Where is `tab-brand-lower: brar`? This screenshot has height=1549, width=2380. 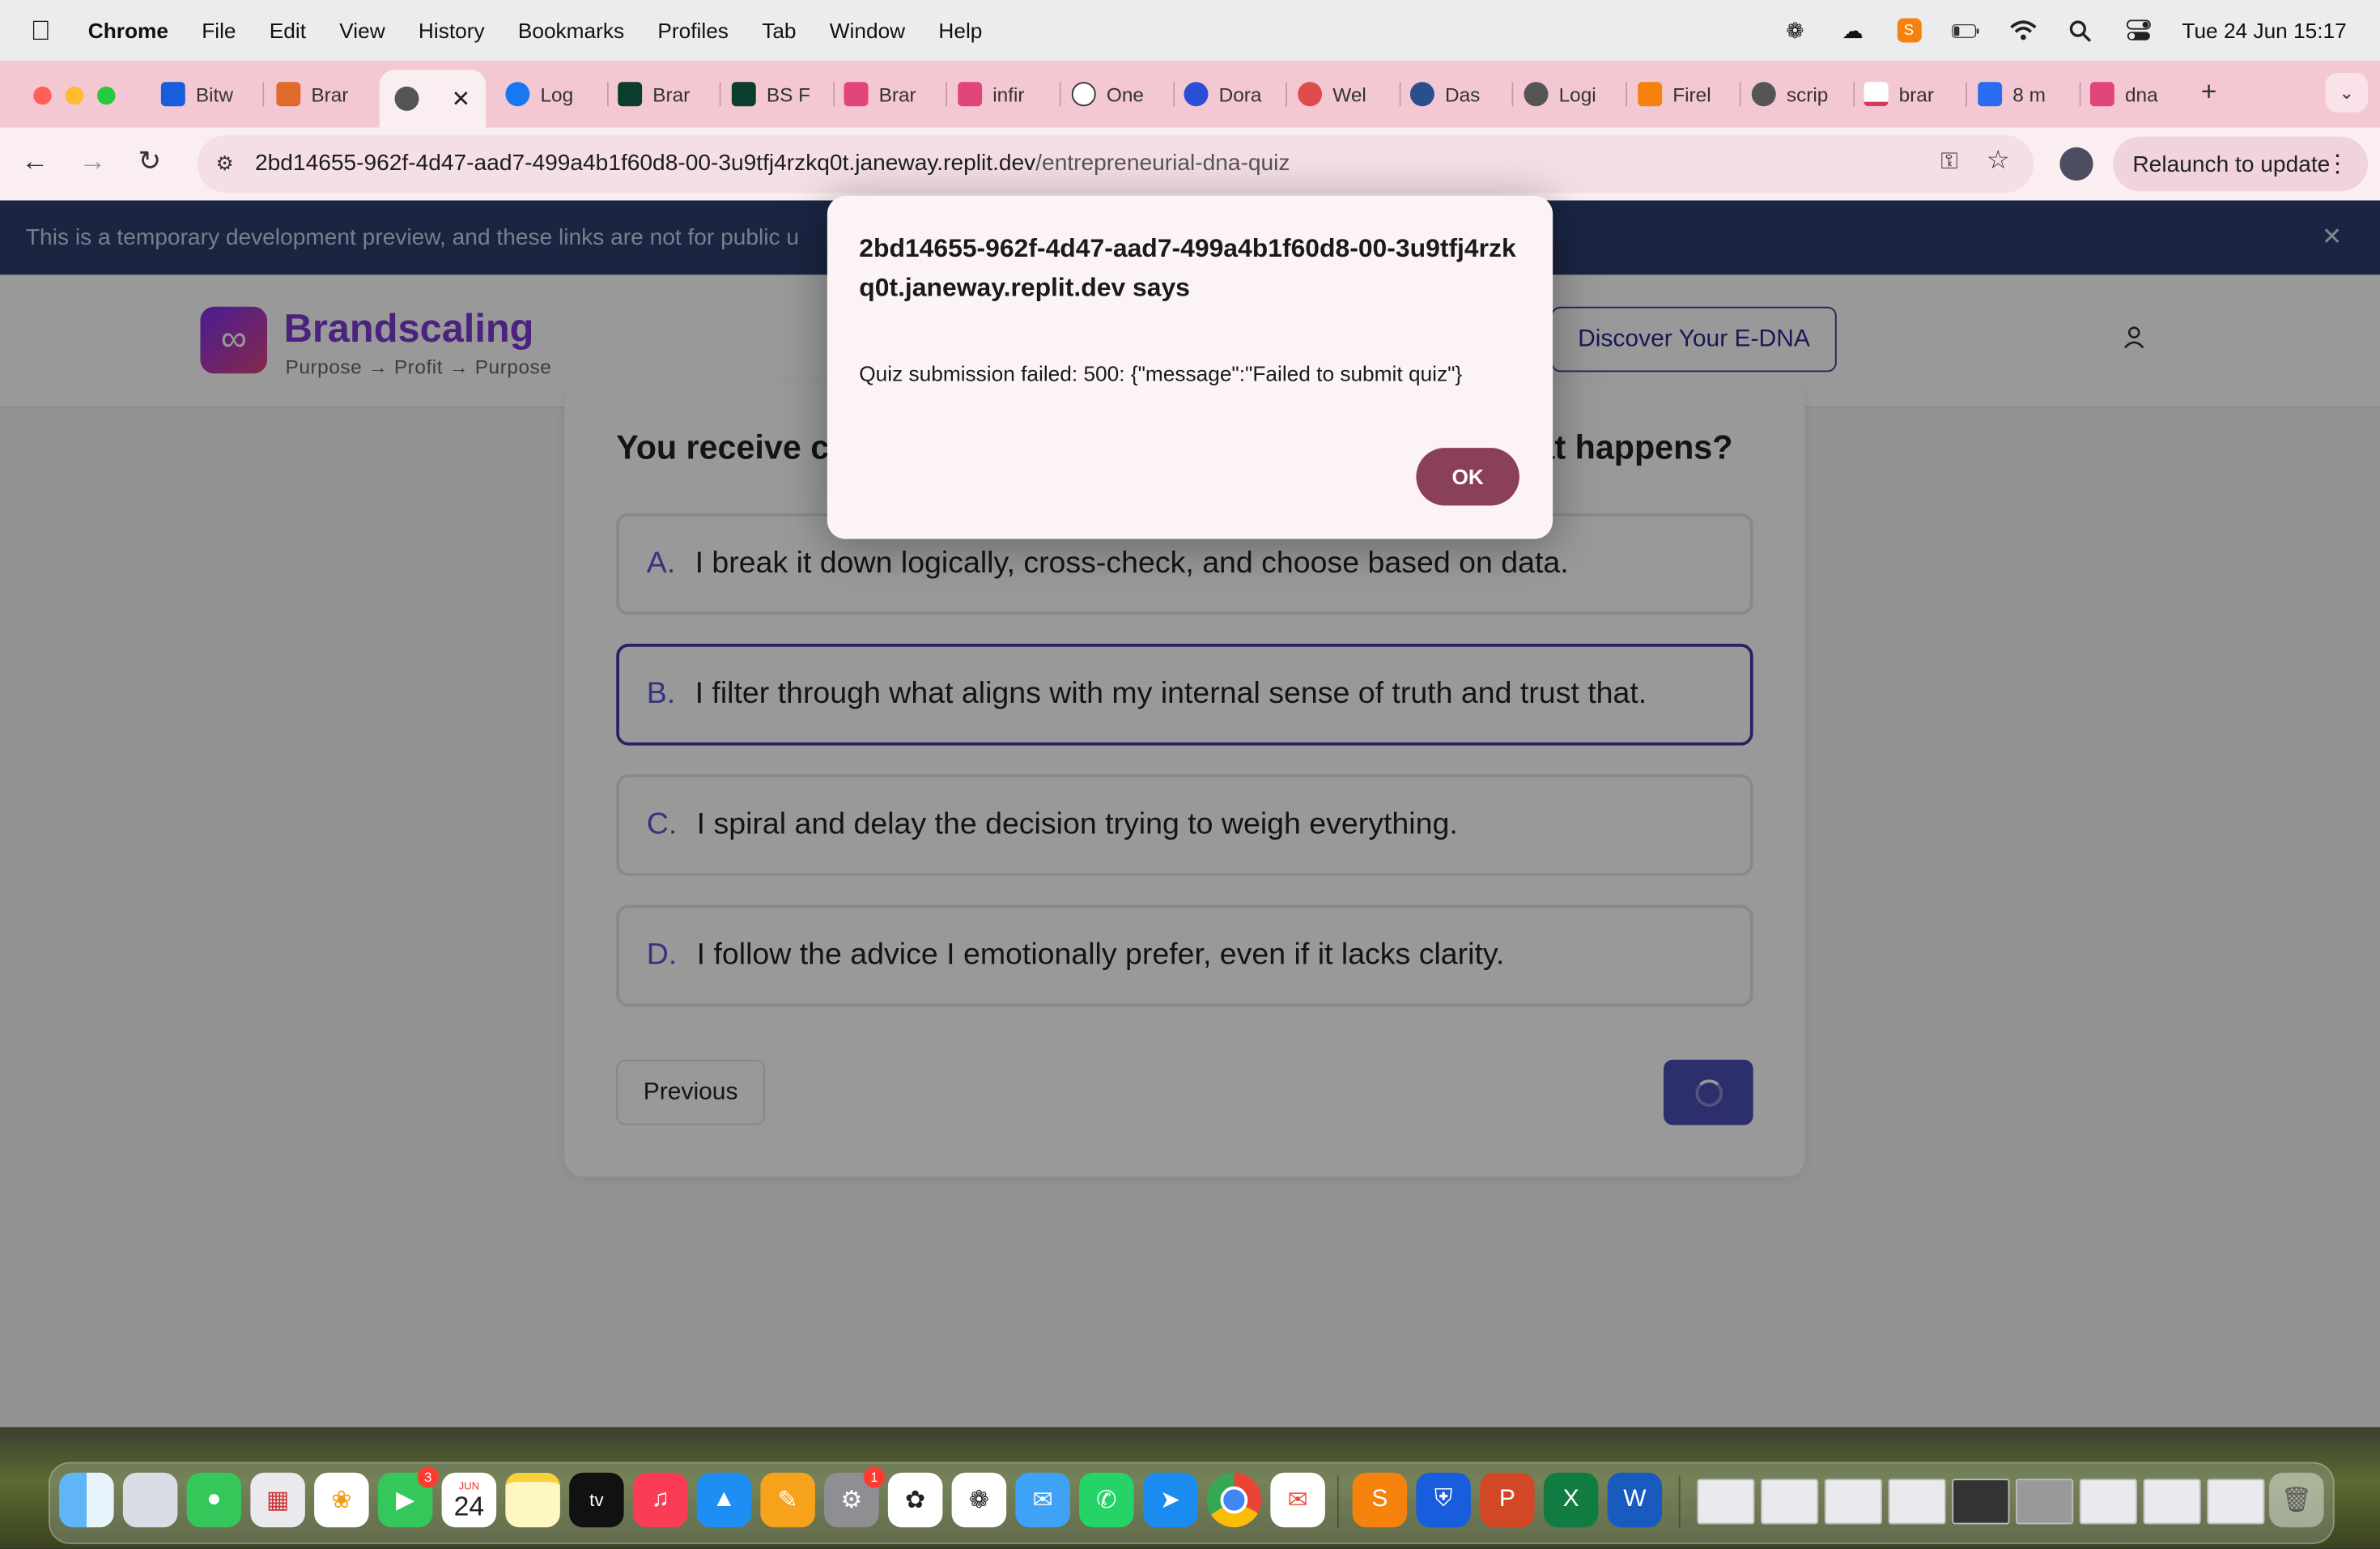
tab-brand-lower: brar is located at coordinates (1916, 95).